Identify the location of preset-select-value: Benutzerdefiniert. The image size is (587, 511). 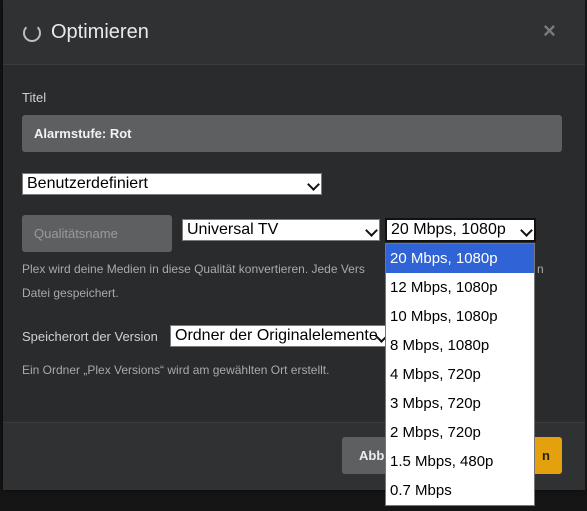
(87, 183).